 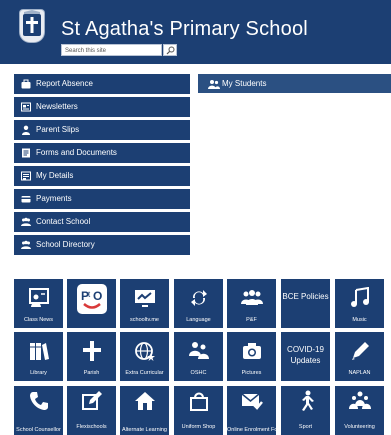 What do you see at coordinates (76, 152) in the screenshot?
I see `menu-item-label: Forms and Documents` at bounding box center [76, 152].